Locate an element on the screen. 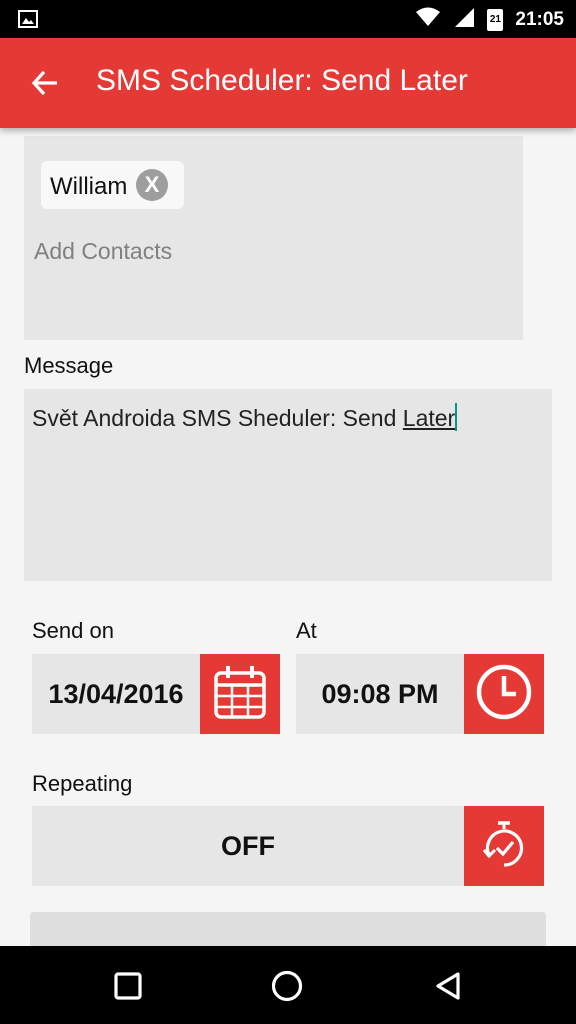 This screenshot has height=1024, width=576. repeating-field: OFF is located at coordinates (248, 846).